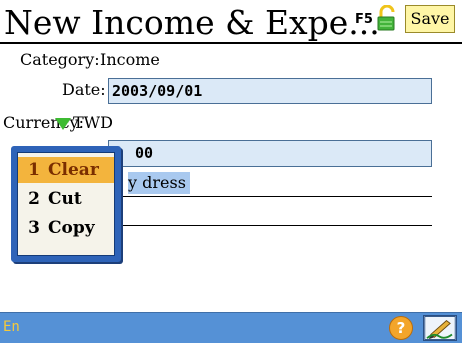 Image resolution: width=462 pixels, height=343 pixels. What do you see at coordinates (60, 59) in the screenshot?
I see `category-label: Category:` at bounding box center [60, 59].